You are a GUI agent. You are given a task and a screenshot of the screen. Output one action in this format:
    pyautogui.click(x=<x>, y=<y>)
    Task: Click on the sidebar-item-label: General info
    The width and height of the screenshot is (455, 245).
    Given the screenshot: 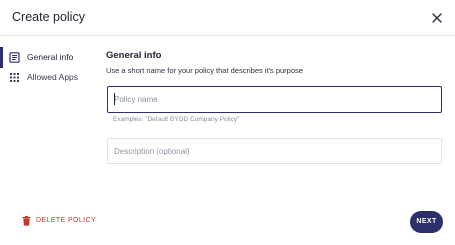 What is the action you would take?
    pyautogui.click(x=50, y=57)
    